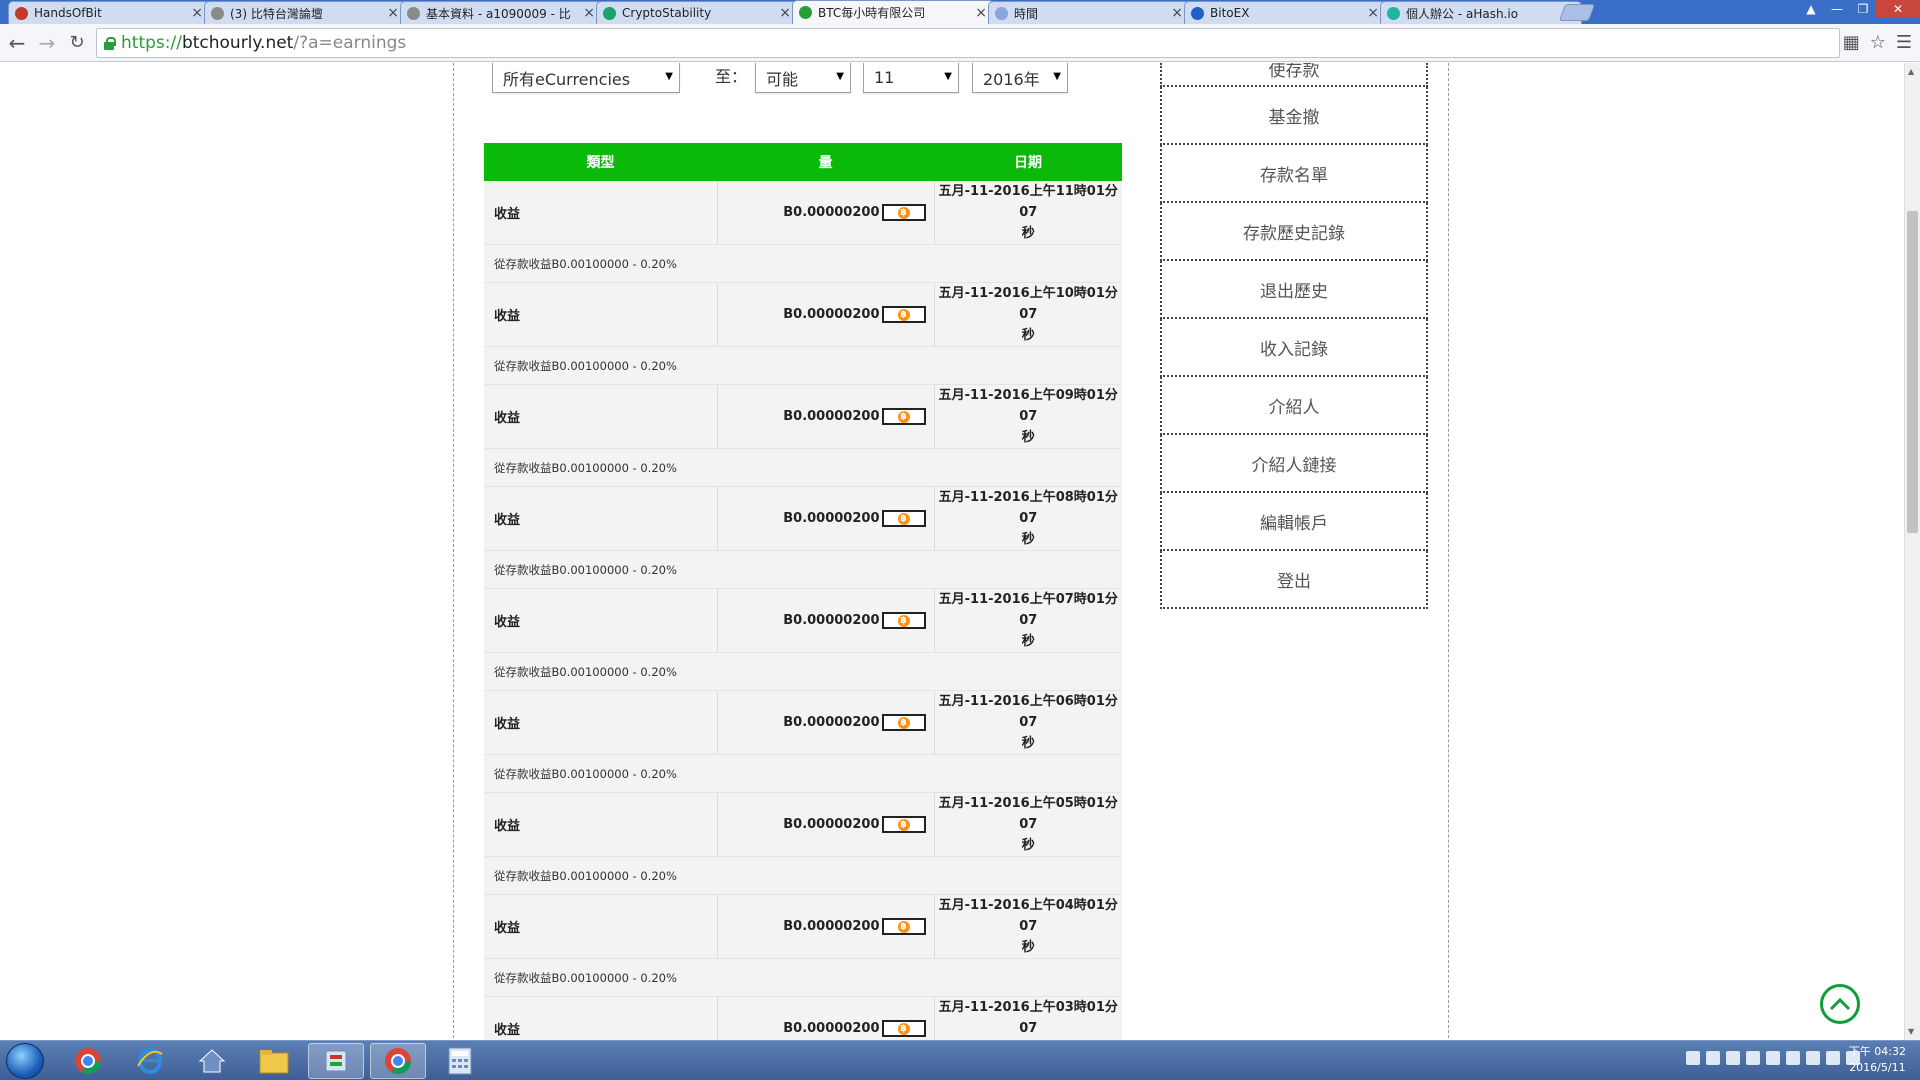 Image resolution: width=1920 pixels, height=1080 pixels. I want to click on action-center-flag-icon, so click(1833, 1058).